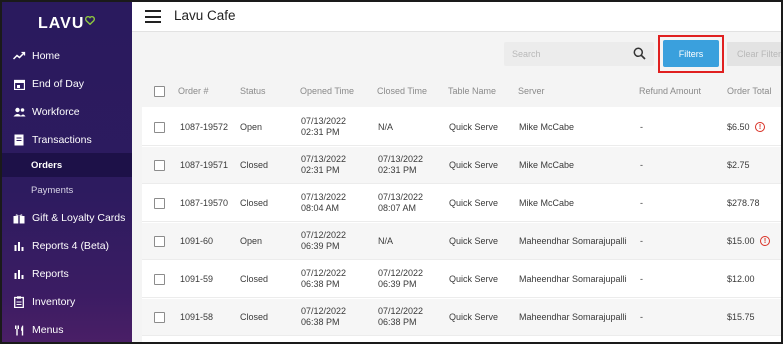  I want to click on order-number: 1087-19570, so click(204, 203).